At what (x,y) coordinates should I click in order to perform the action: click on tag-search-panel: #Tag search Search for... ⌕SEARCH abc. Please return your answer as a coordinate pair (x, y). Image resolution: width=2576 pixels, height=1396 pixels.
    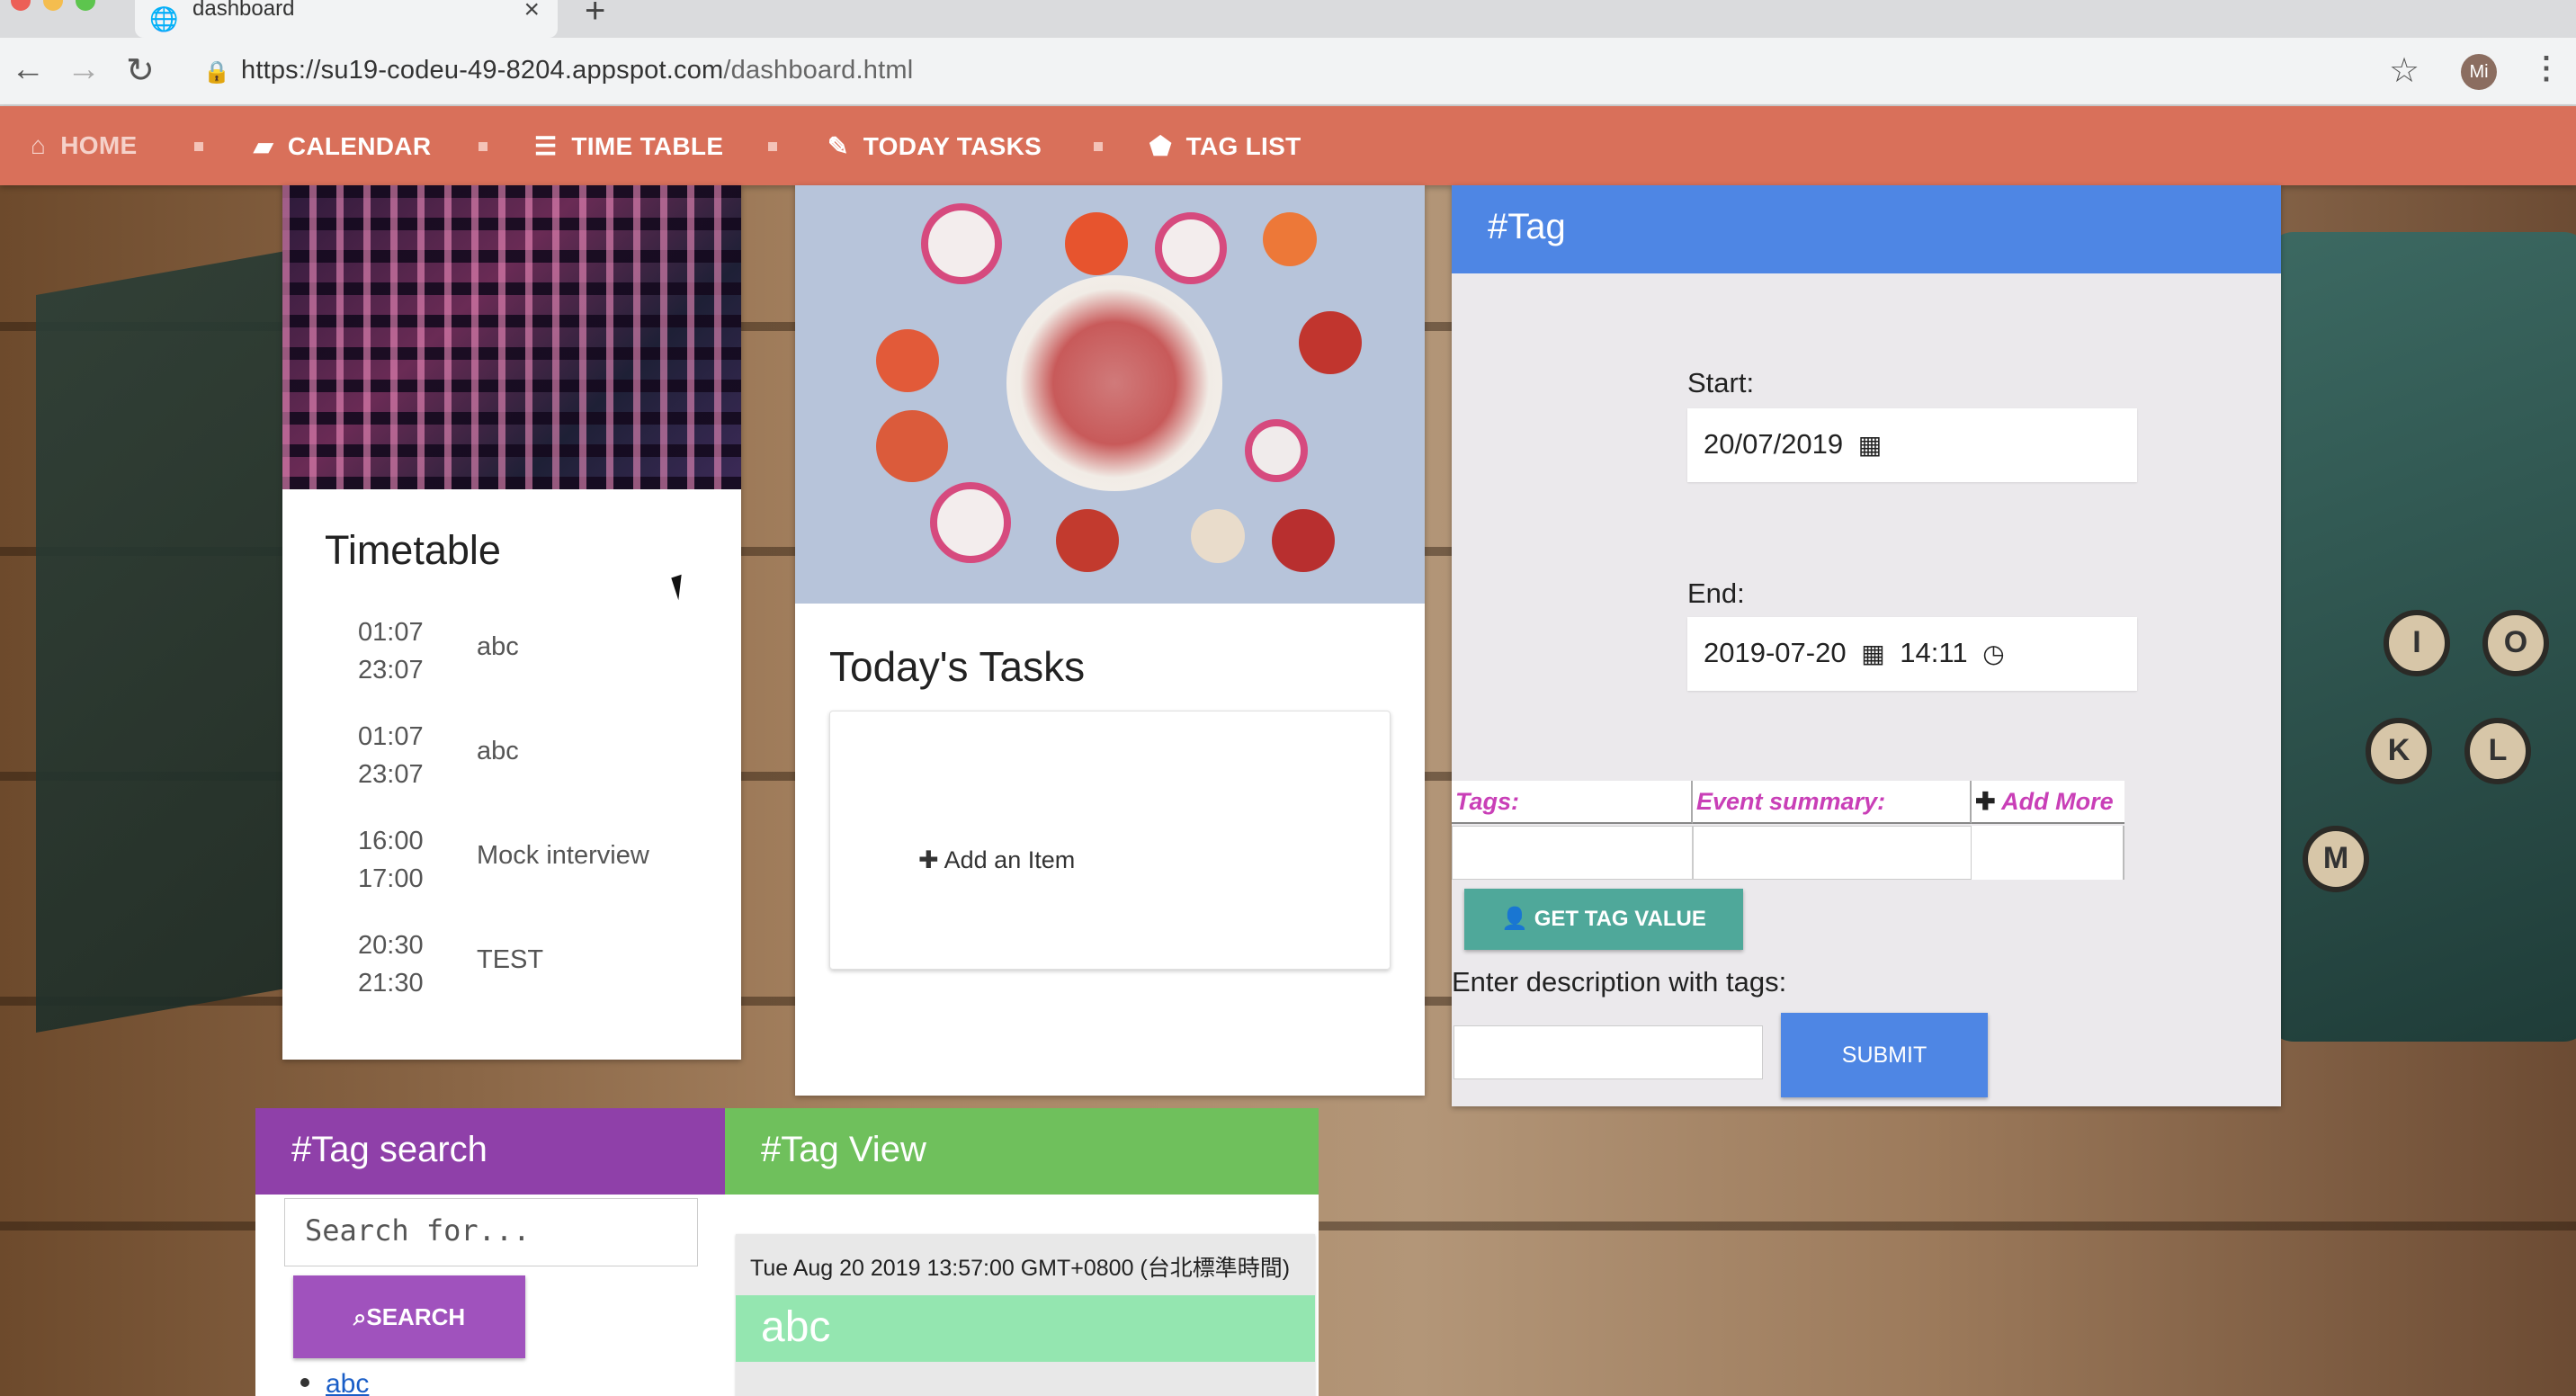
    Looking at the image, I should click on (490, 1252).